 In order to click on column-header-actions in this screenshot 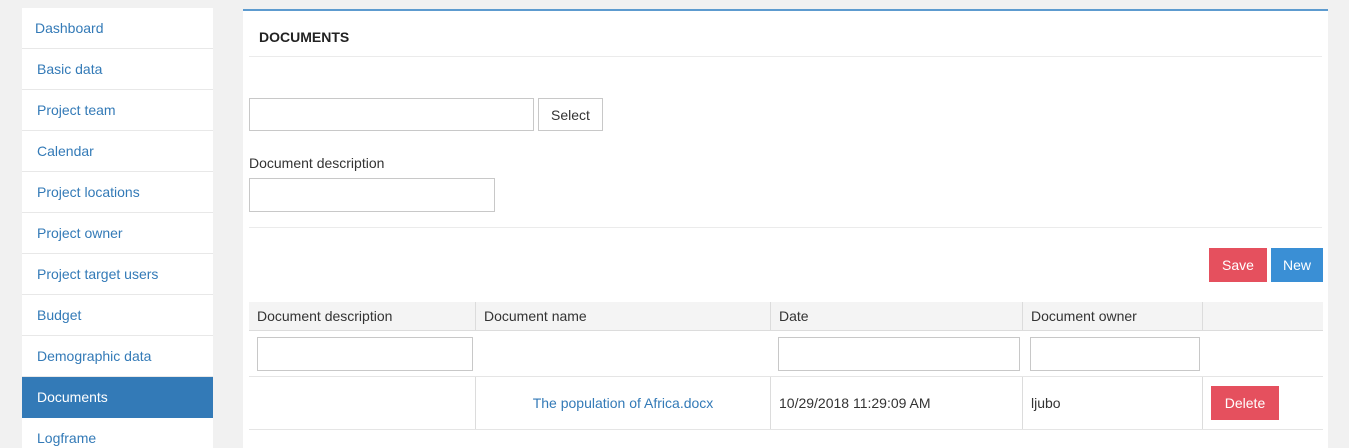, I will do `click(1262, 316)`.